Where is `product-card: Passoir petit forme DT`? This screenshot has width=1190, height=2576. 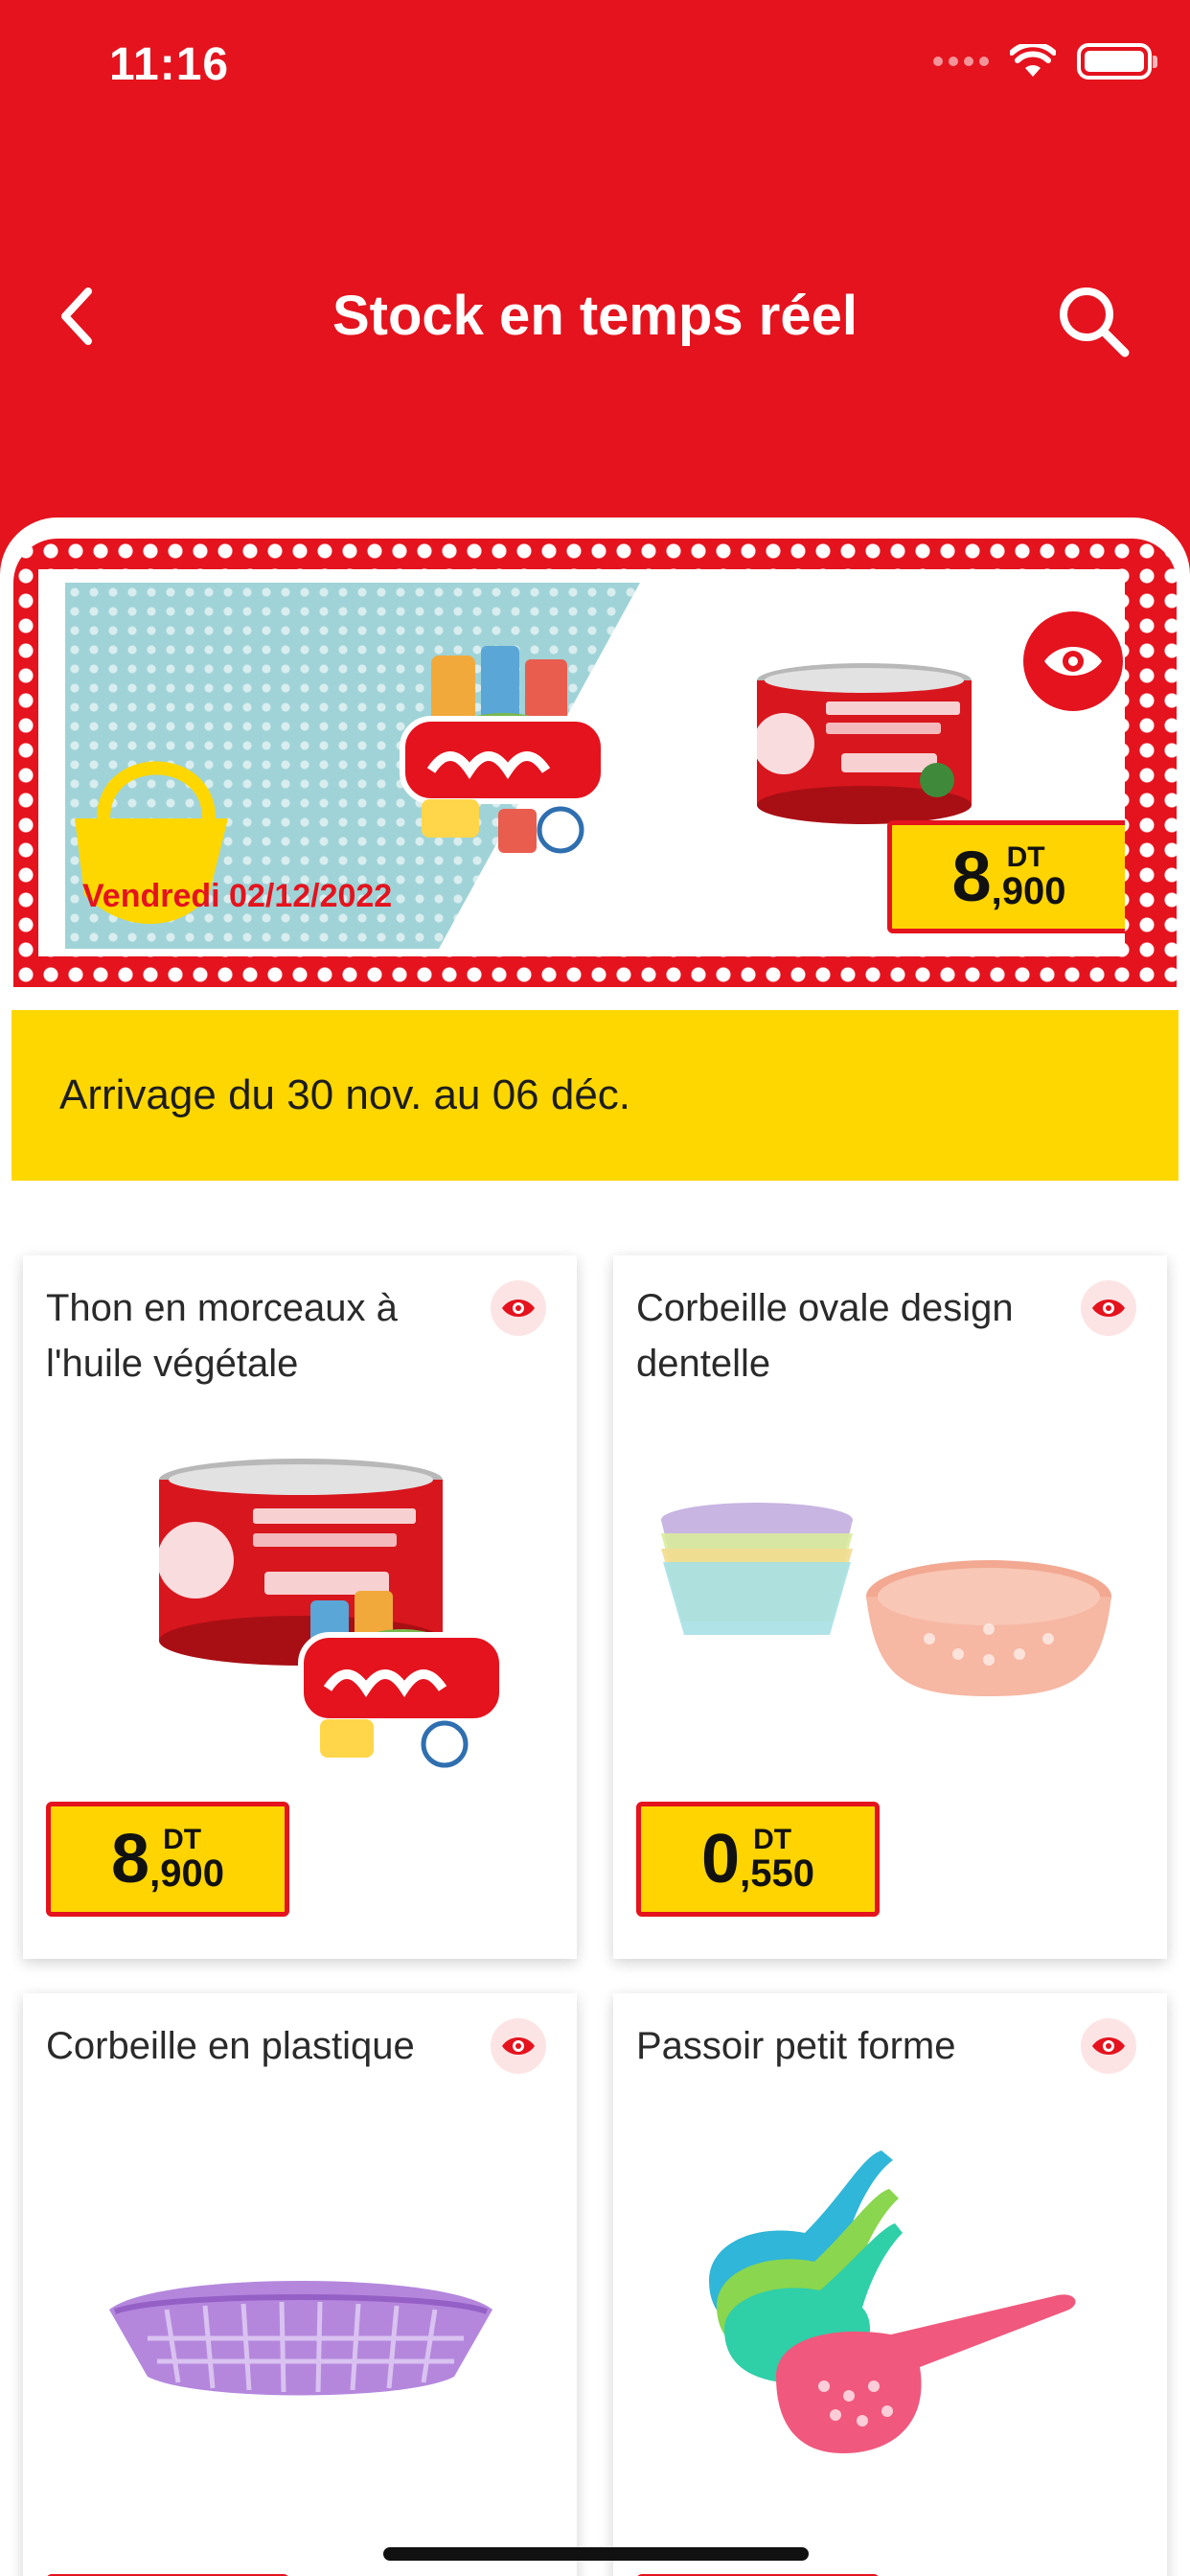
product-card: Passoir petit forme DT is located at coordinates (890, 2284).